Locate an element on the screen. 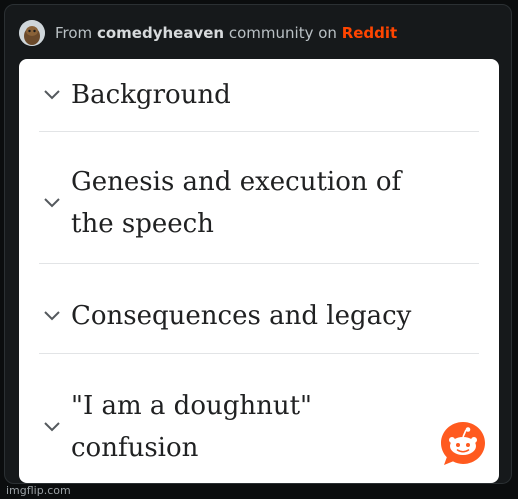 The width and height of the screenshot is (518, 499). toc-item-genesis: Genesis and execution of the speech is located at coordinates (259, 203).